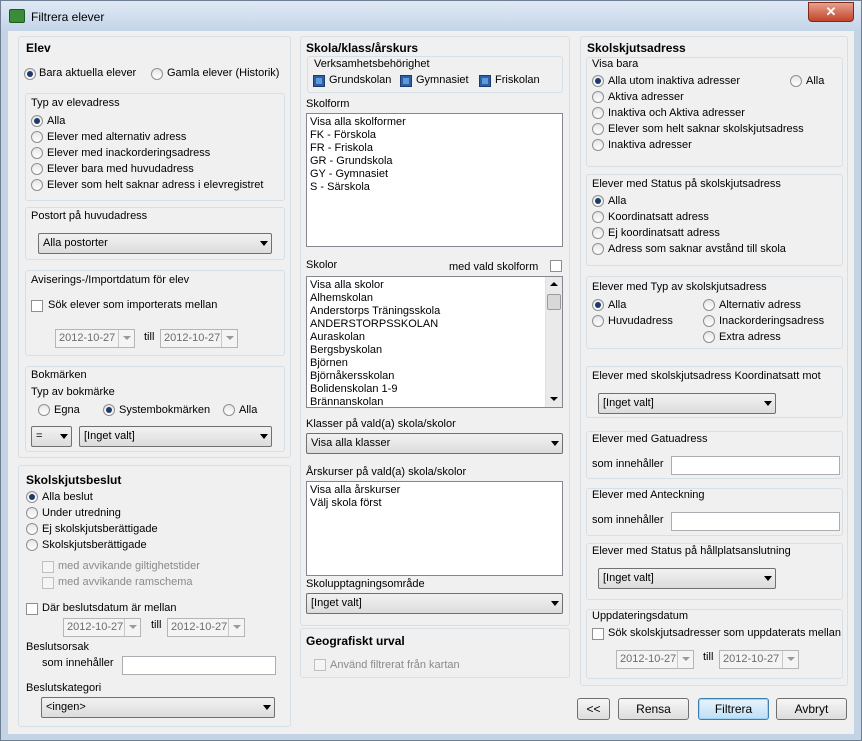 This screenshot has width=862, height=741. I want to click on list-item: Bergsbyskolan, so click(436, 350).